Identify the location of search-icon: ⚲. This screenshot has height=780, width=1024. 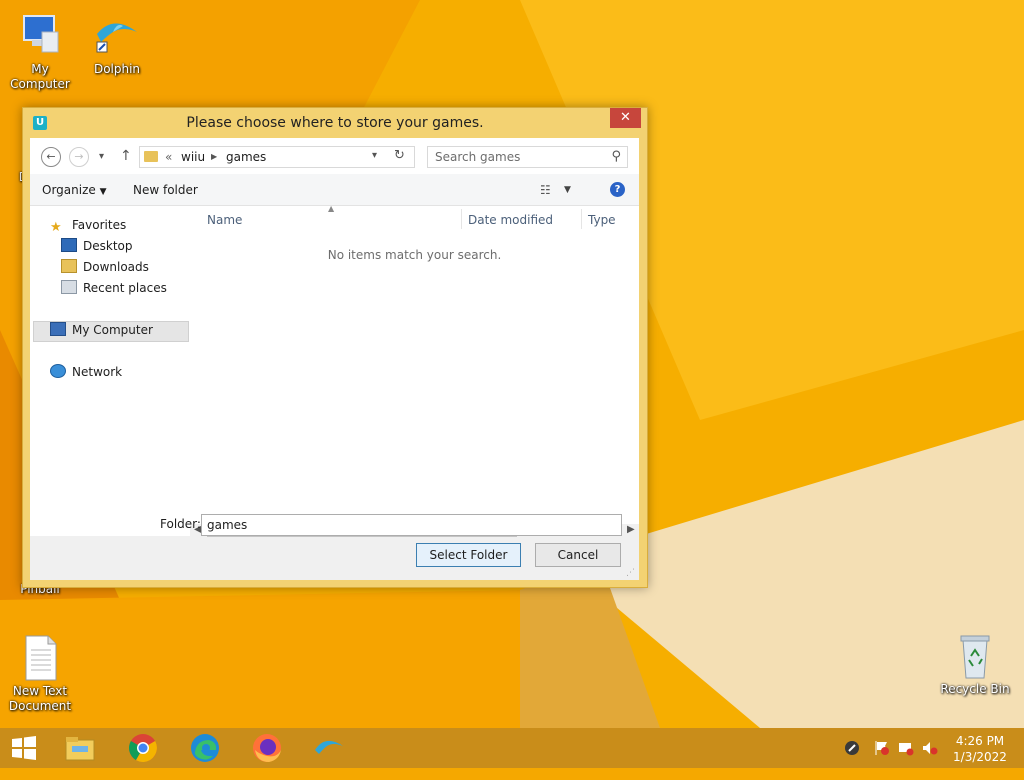
(616, 156).